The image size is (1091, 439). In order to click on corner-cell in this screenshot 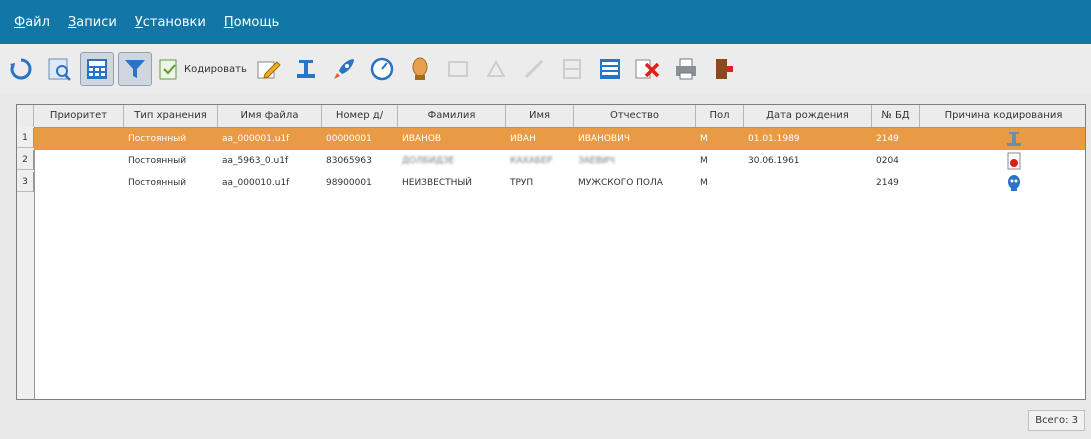, I will do `click(25, 116)`.